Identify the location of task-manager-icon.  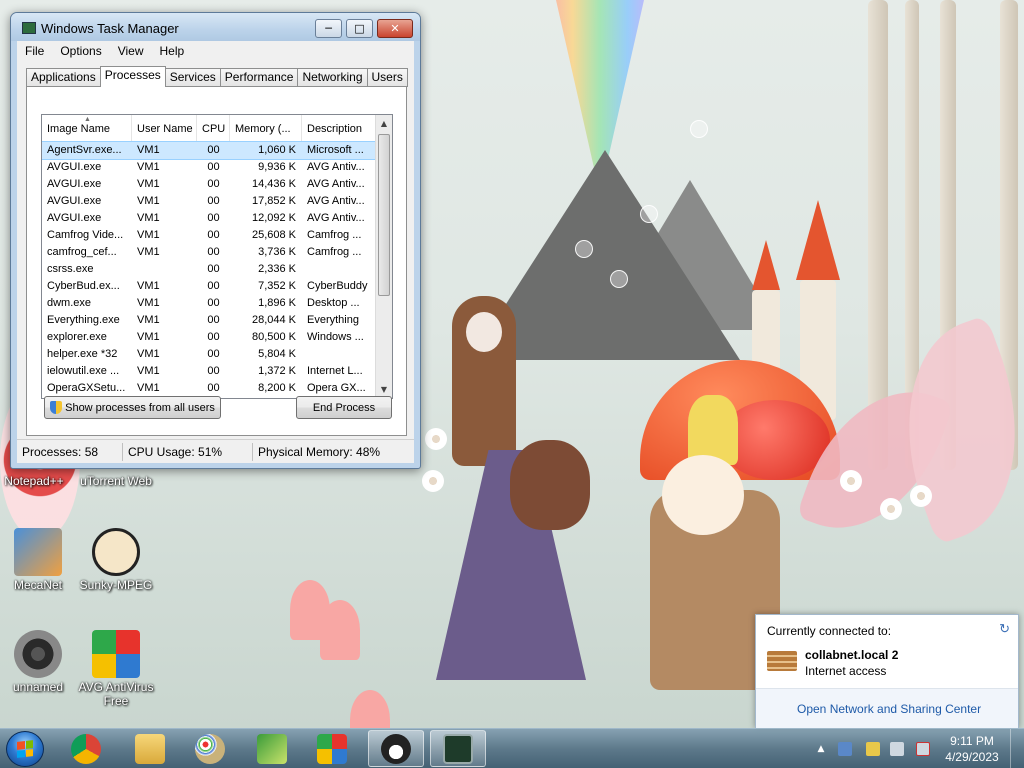
(29, 28).